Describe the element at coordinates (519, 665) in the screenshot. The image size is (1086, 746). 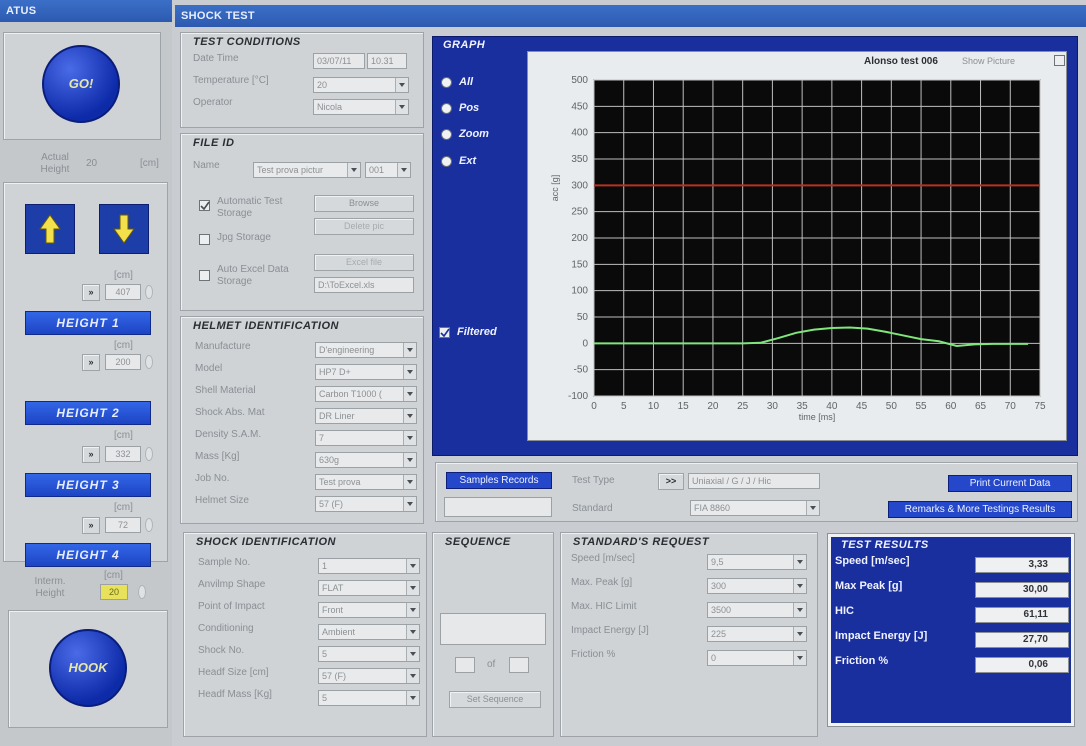
I see `sequence-to-field` at that location.